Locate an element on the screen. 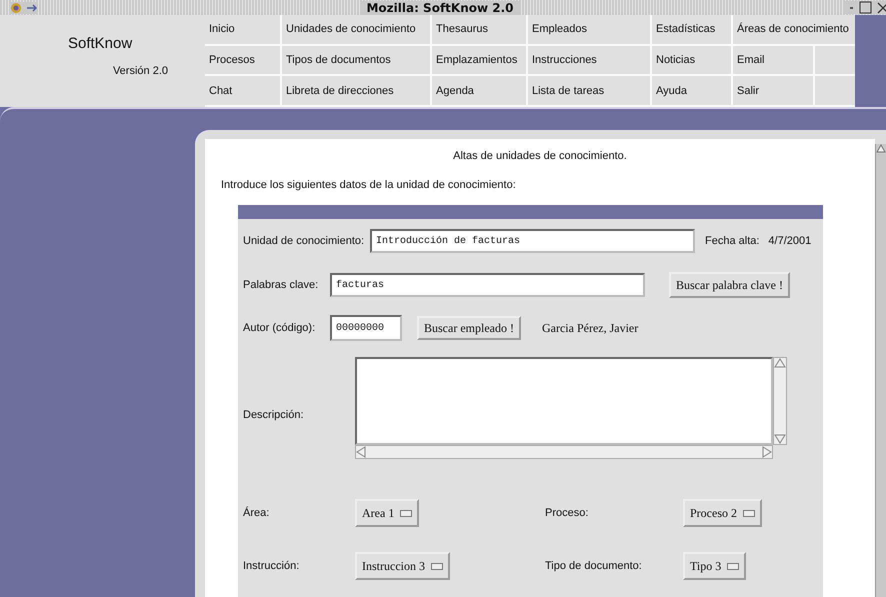  field-label: Área: is located at coordinates (256, 513).